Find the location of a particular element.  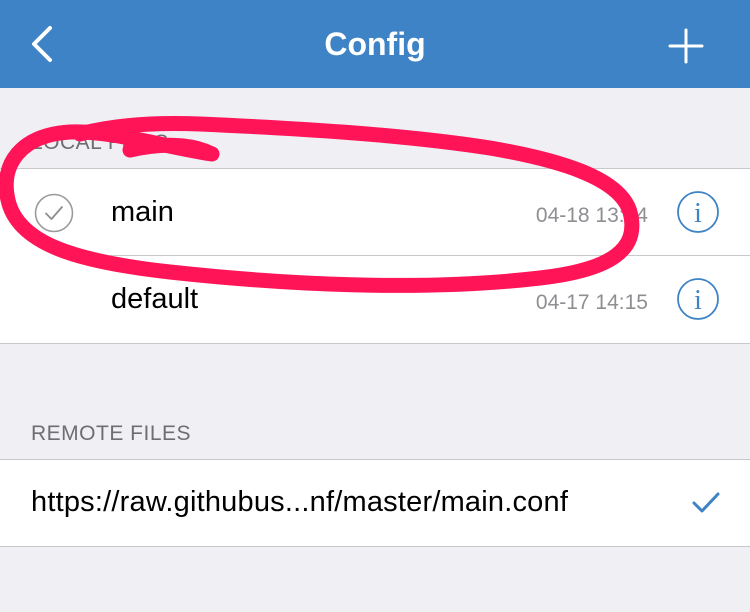

local-file-name: main is located at coordinates (142, 212).